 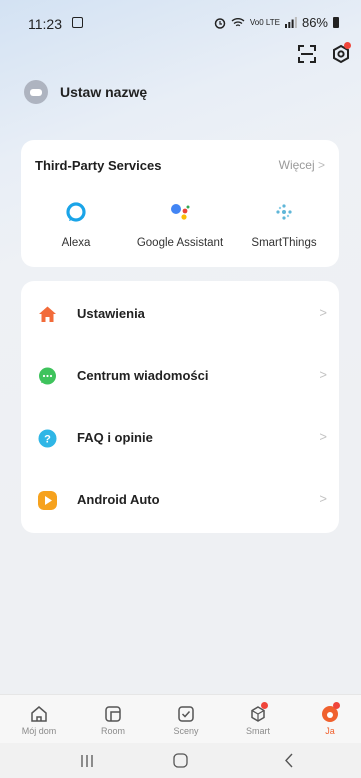 I want to click on smart-badge, so click(x=264, y=705).